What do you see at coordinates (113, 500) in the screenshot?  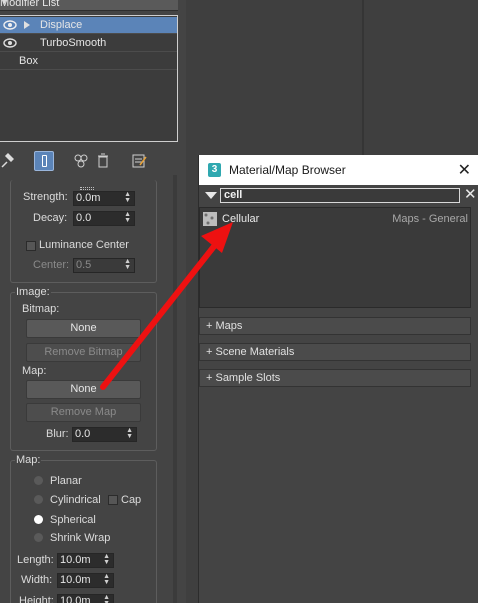 I see `cap-checkbox` at bounding box center [113, 500].